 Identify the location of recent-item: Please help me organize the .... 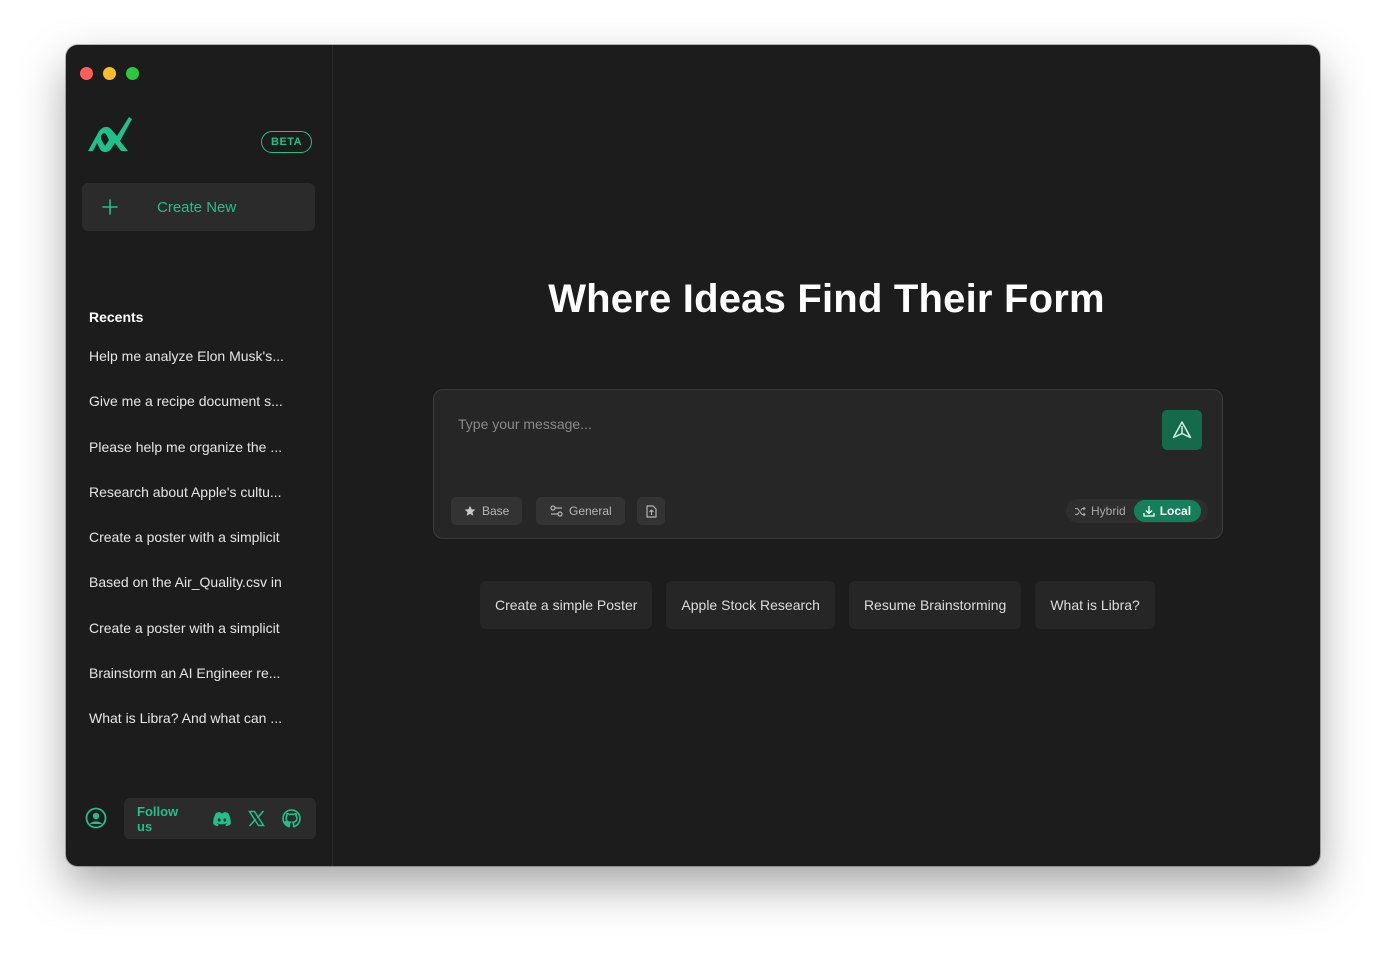
(196, 461).